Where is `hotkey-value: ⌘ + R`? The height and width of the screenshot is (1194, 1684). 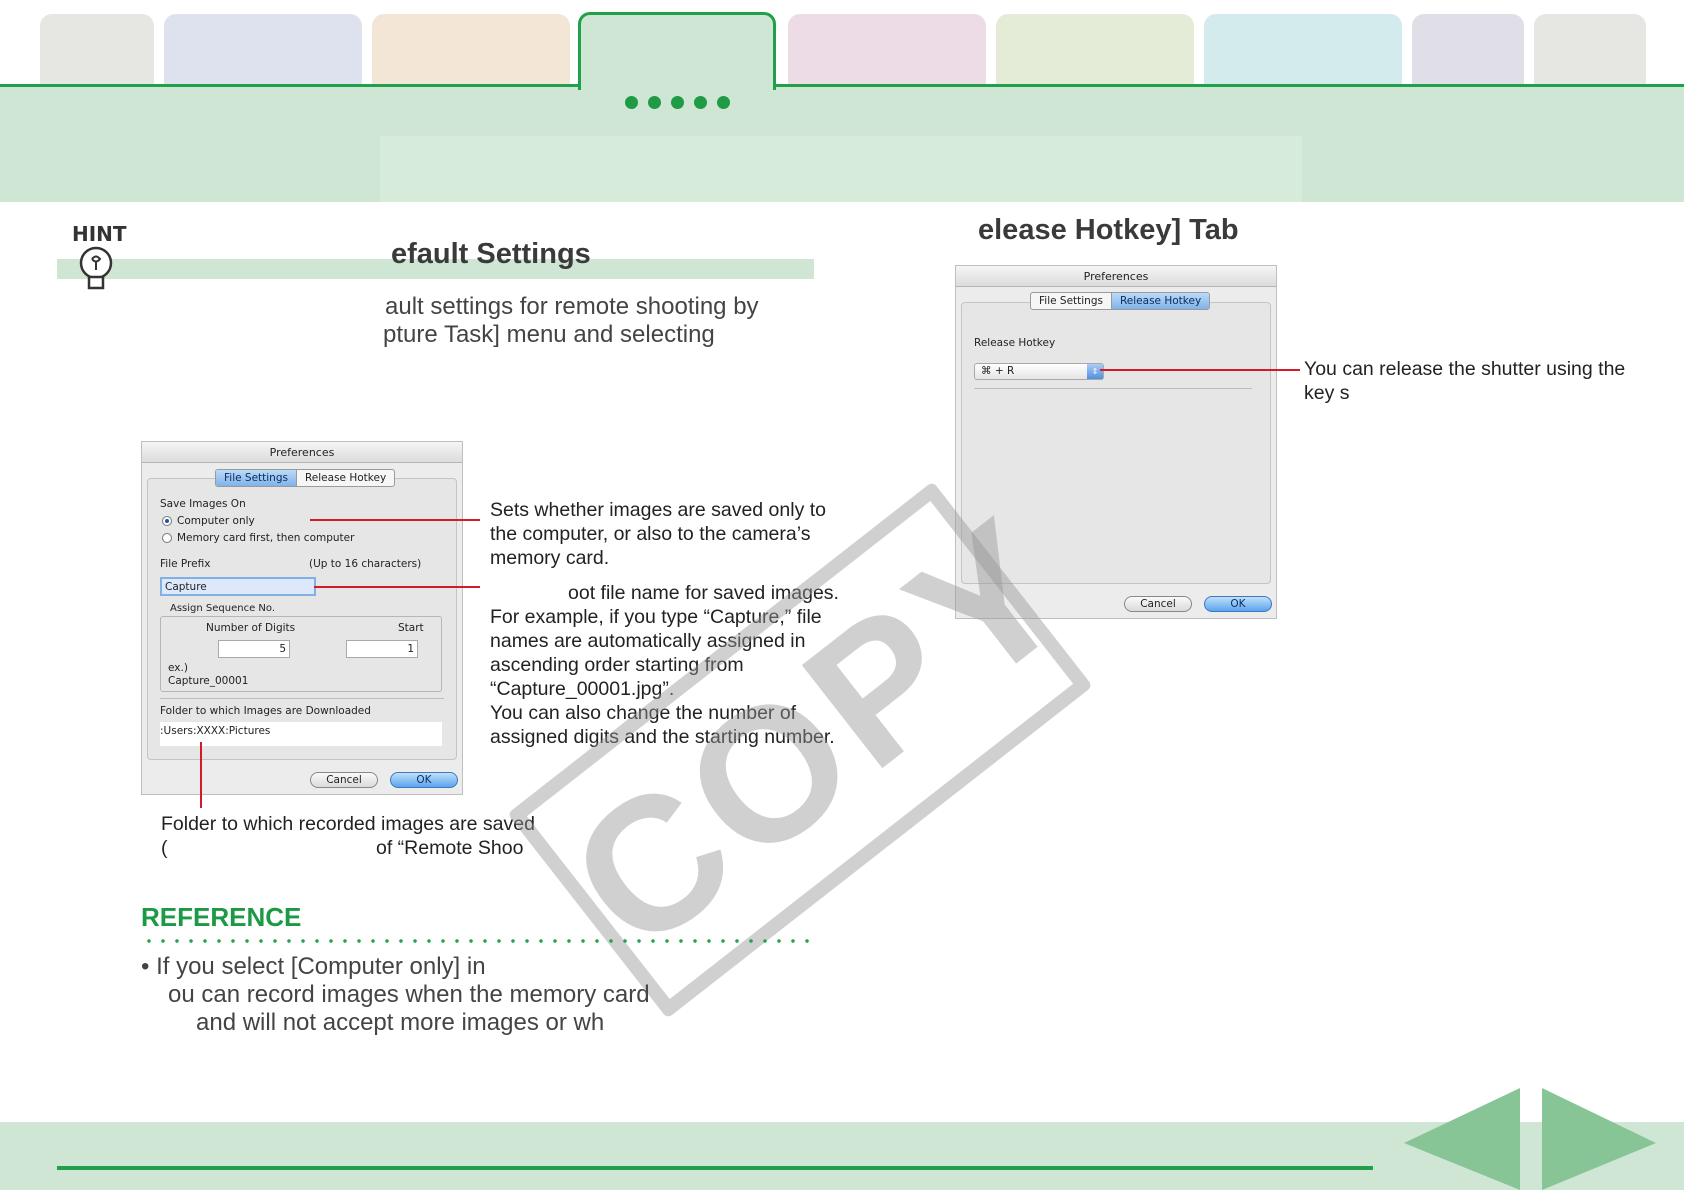
hotkey-value: ⌘ + R is located at coordinates (998, 371).